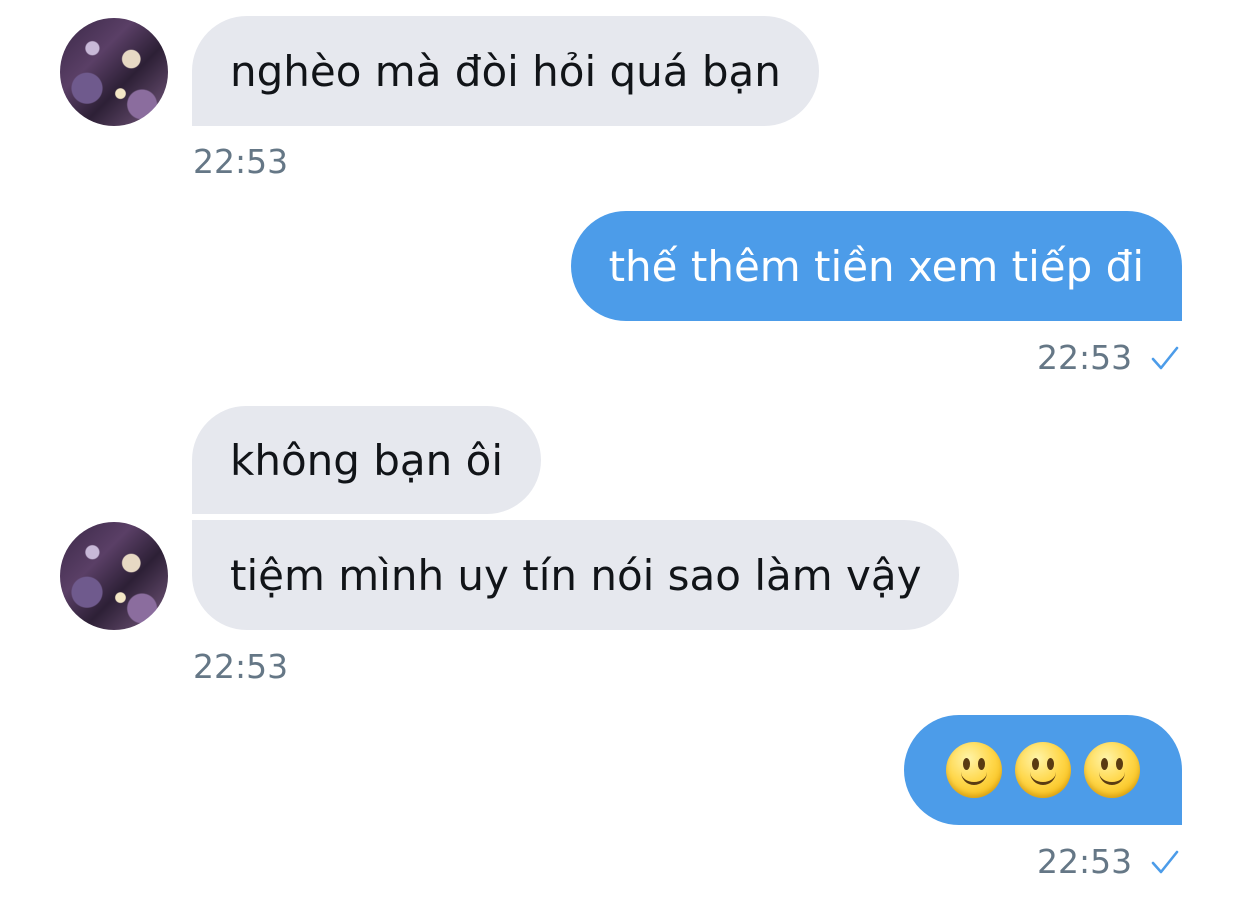 The height and width of the screenshot is (906, 1242). I want to click on message-text: thế thêm tiền xem tiếp đi, so click(876, 266).